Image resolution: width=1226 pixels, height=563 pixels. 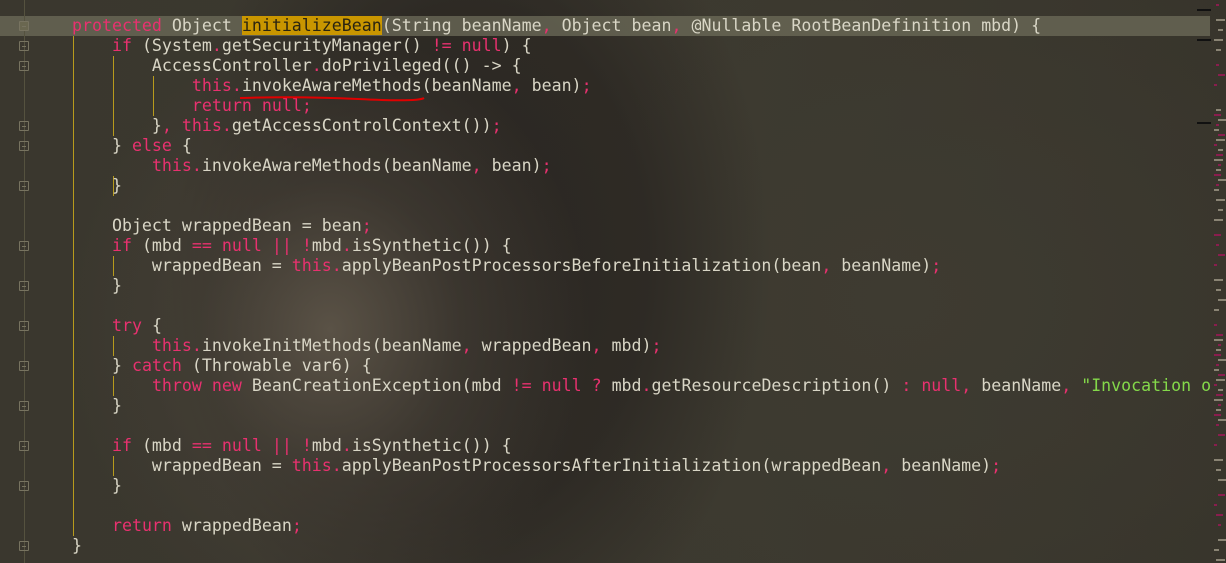 What do you see at coordinates (1219, 281) in the screenshot?
I see `minimap-scrollbar` at bounding box center [1219, 281].